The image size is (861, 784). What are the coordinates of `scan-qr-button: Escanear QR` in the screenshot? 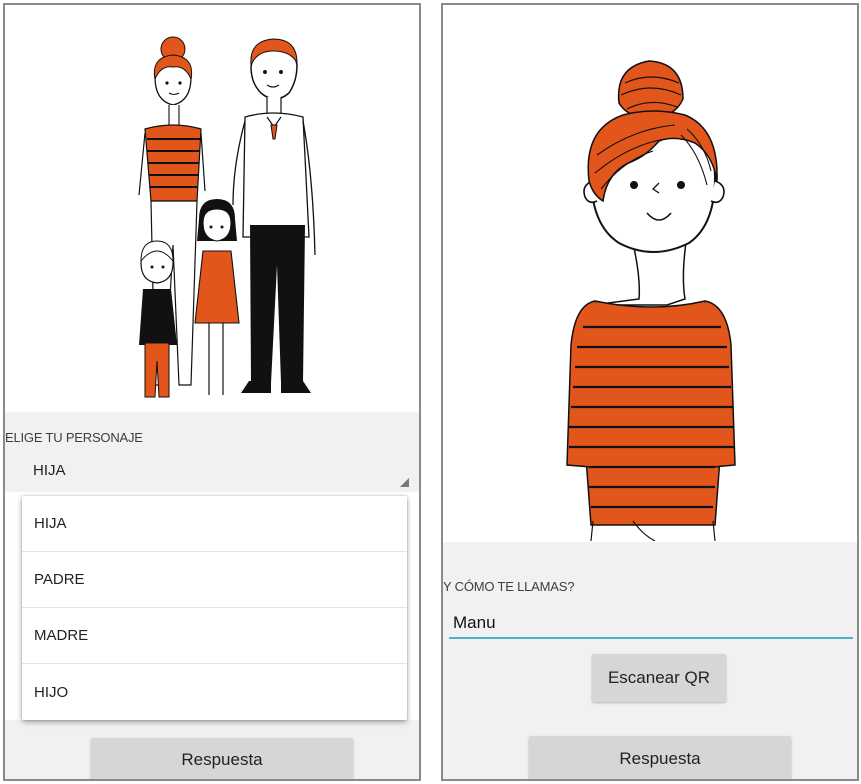 It's located at (659, 678).